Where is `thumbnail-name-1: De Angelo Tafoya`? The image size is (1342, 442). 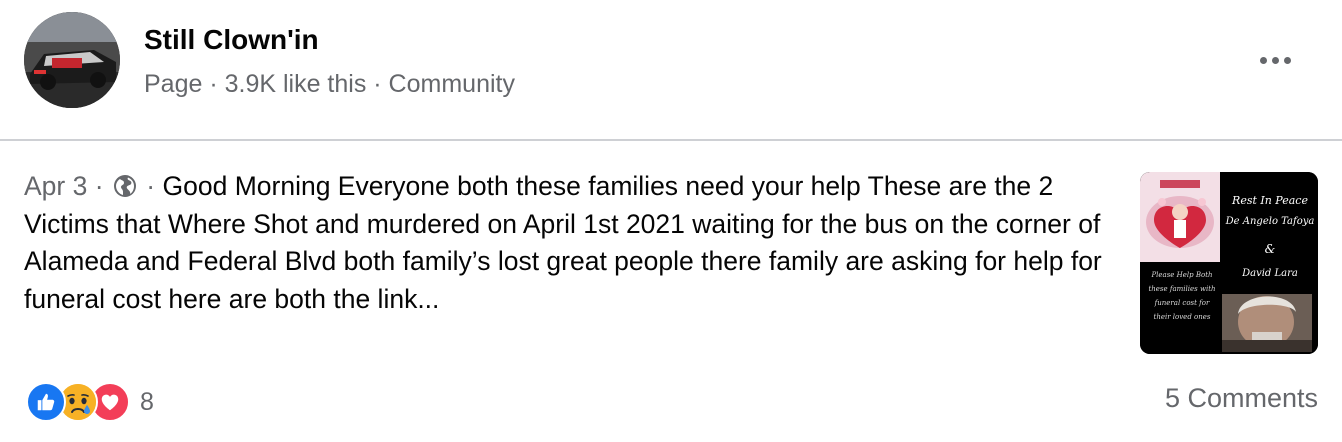
thumbnail-name-1: De Angelo Tafoya is located at coordinates (1270, 221).